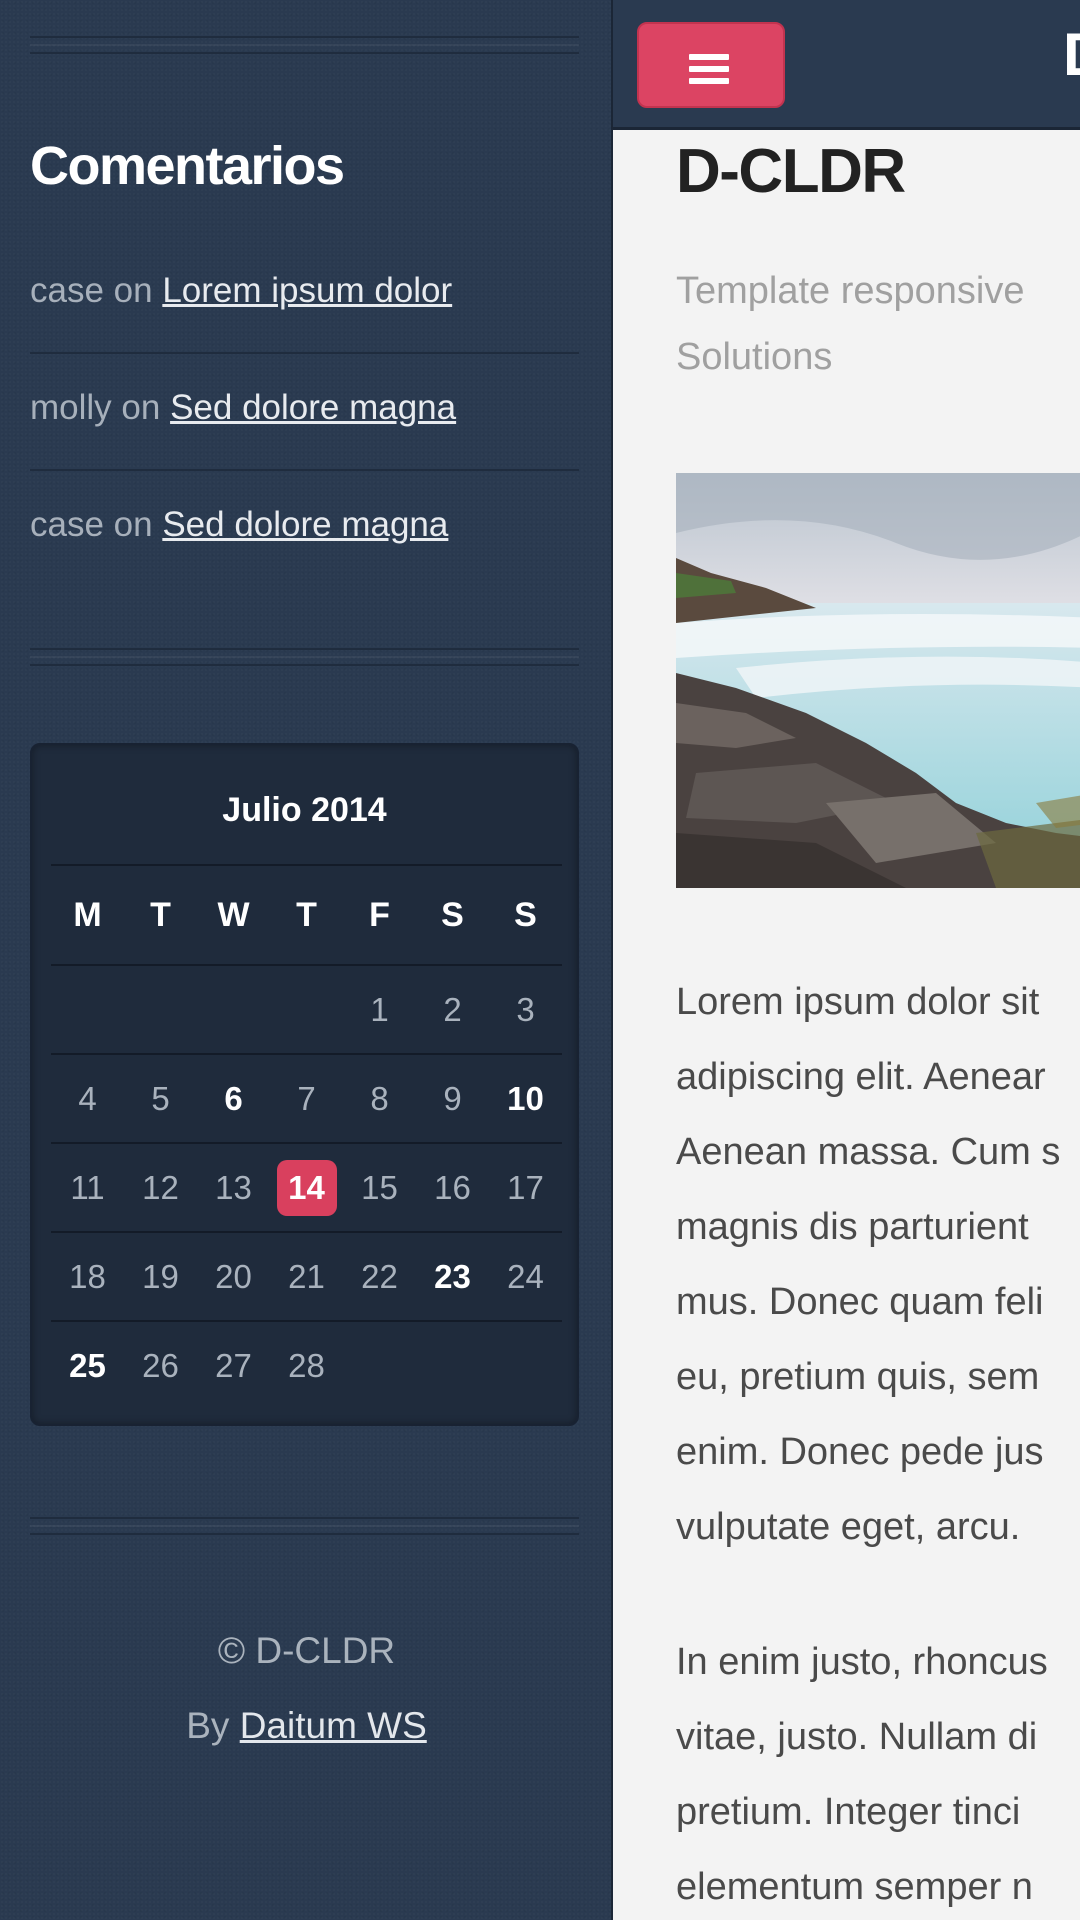  I want to click on comment-author: molly, so click(71, 407).